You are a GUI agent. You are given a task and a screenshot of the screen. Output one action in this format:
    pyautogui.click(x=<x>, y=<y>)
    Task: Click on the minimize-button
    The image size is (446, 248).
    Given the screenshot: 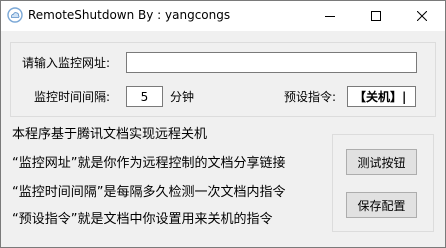 What is the action you would take?
    pyautogui.click(x=330, y=16)
    